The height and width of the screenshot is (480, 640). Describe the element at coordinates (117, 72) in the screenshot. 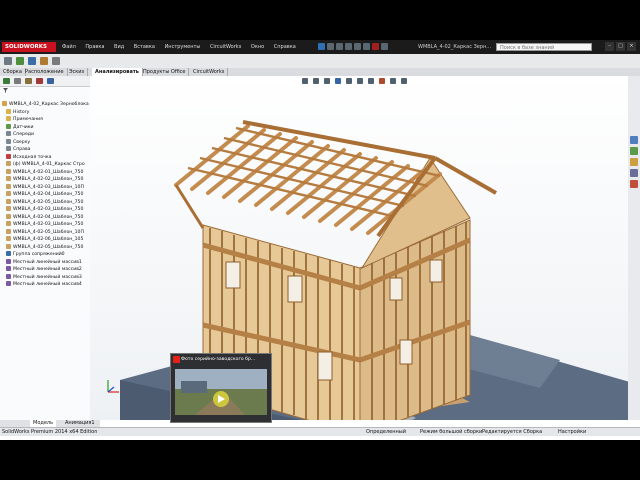

I see `tab-evaluate: Анализировать` at that location.